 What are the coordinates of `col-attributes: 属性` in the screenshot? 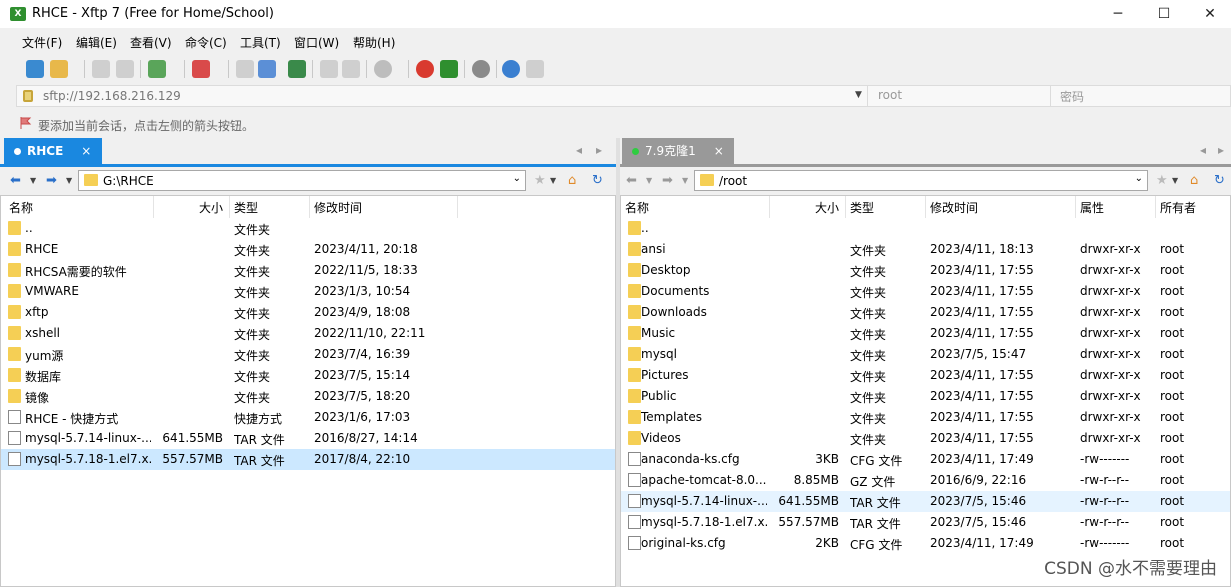 It's located at (1092, 207).